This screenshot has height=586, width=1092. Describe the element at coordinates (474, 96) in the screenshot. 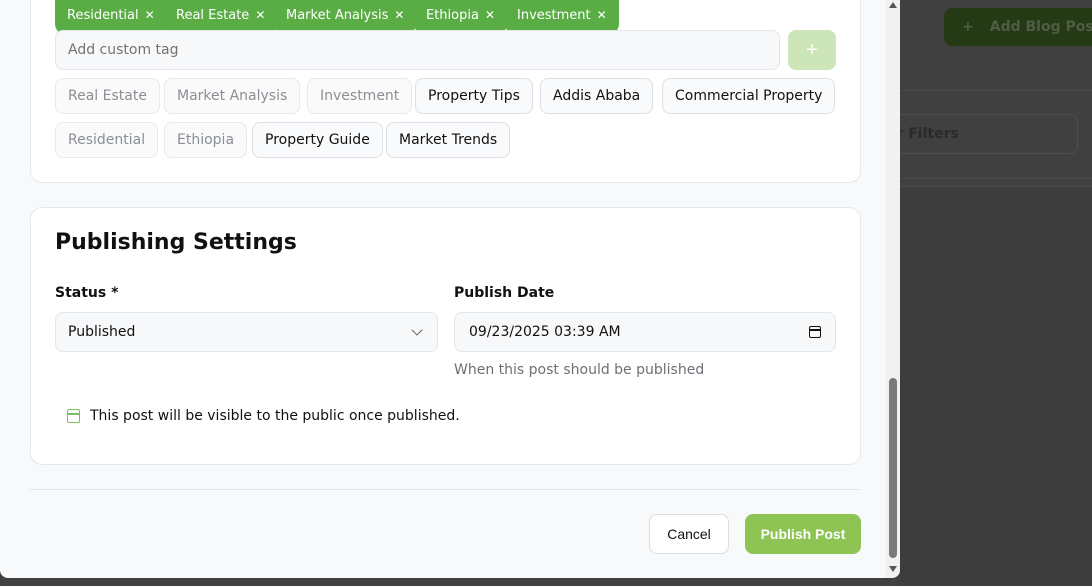

I see `suggested-tag: Property Tips` at that location.